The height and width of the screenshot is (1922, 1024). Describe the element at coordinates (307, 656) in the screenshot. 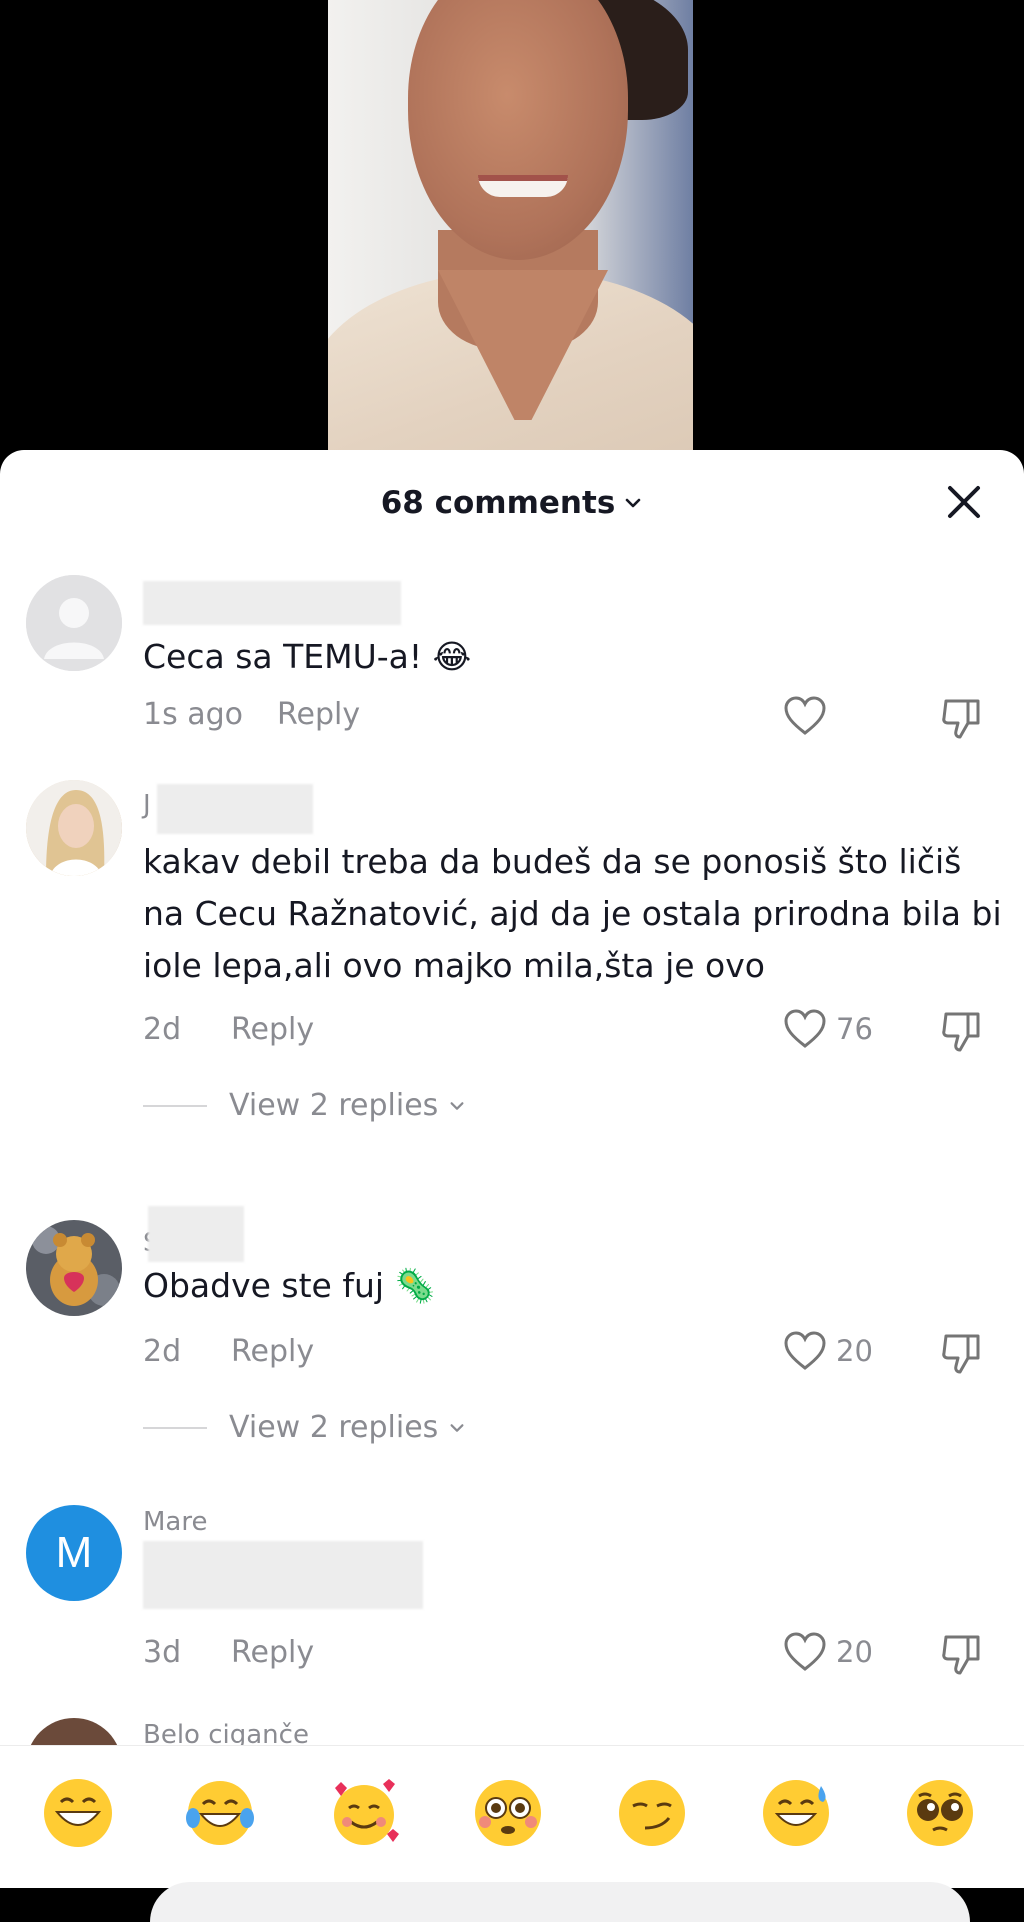

I see `comment-text: Ceca sa TEMU-a! 😂` at that location.